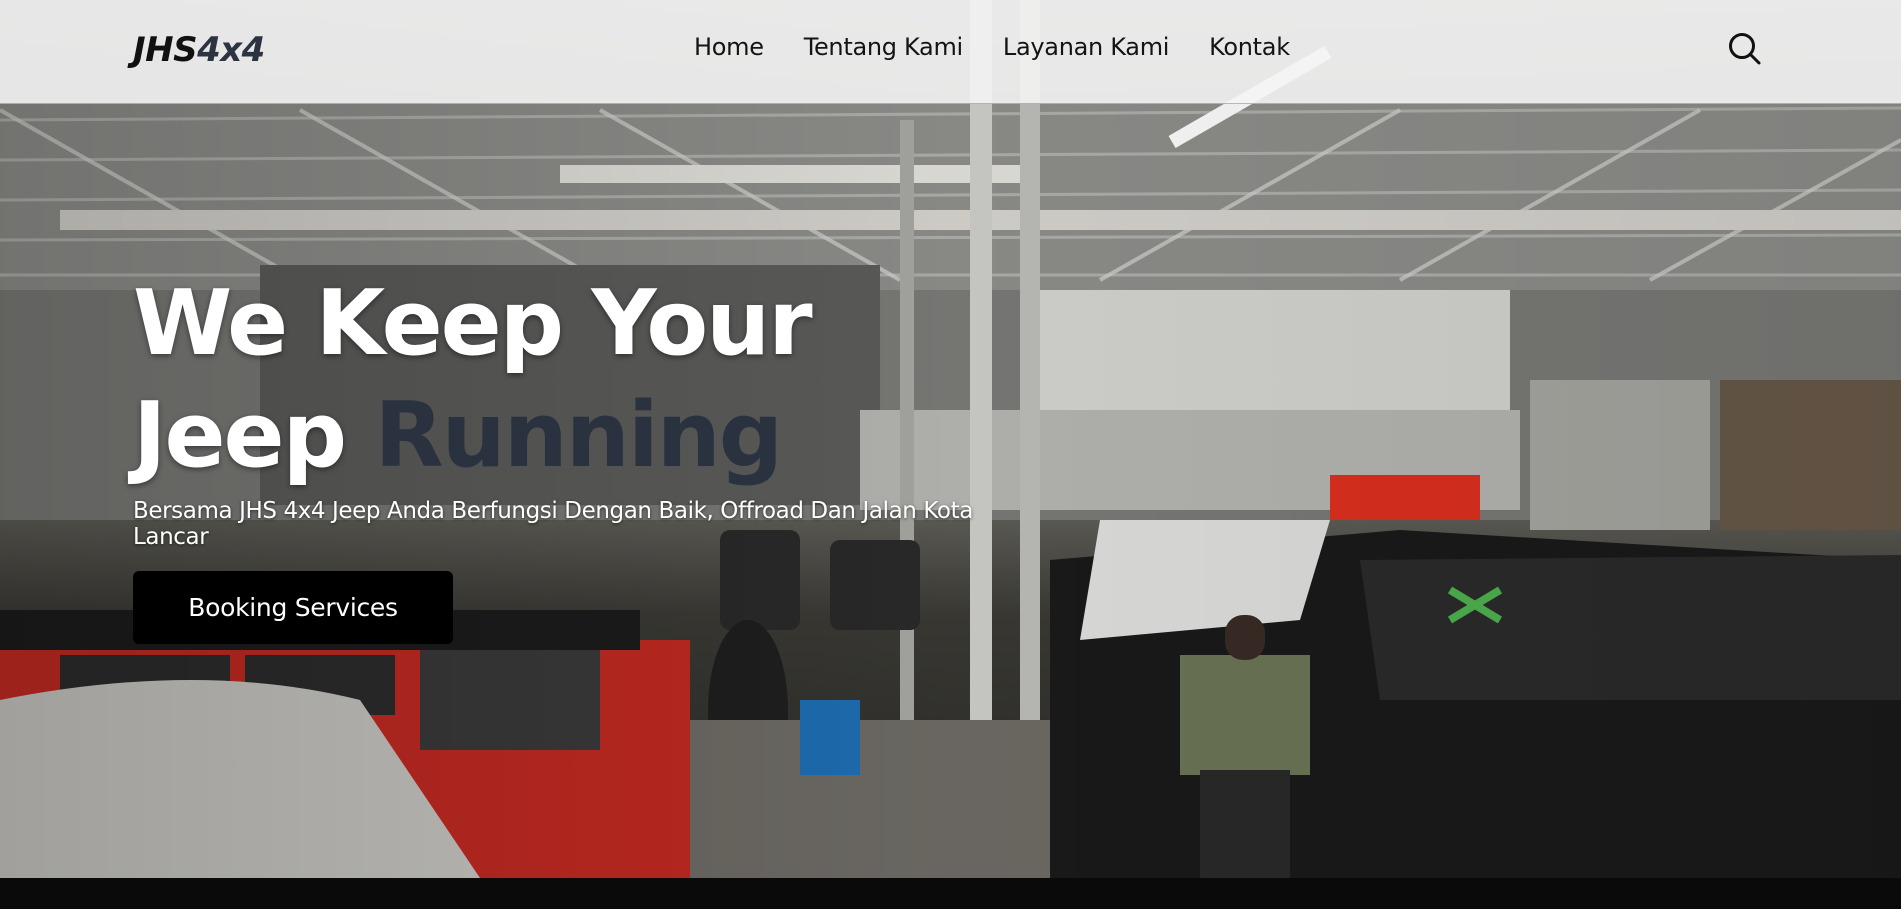 Image resolution: width=1901 pixels, height=909 pixels. Describe the element at coordinates (231, 50) in the screenshot. I see `logo-accent: 4x4` at that location.